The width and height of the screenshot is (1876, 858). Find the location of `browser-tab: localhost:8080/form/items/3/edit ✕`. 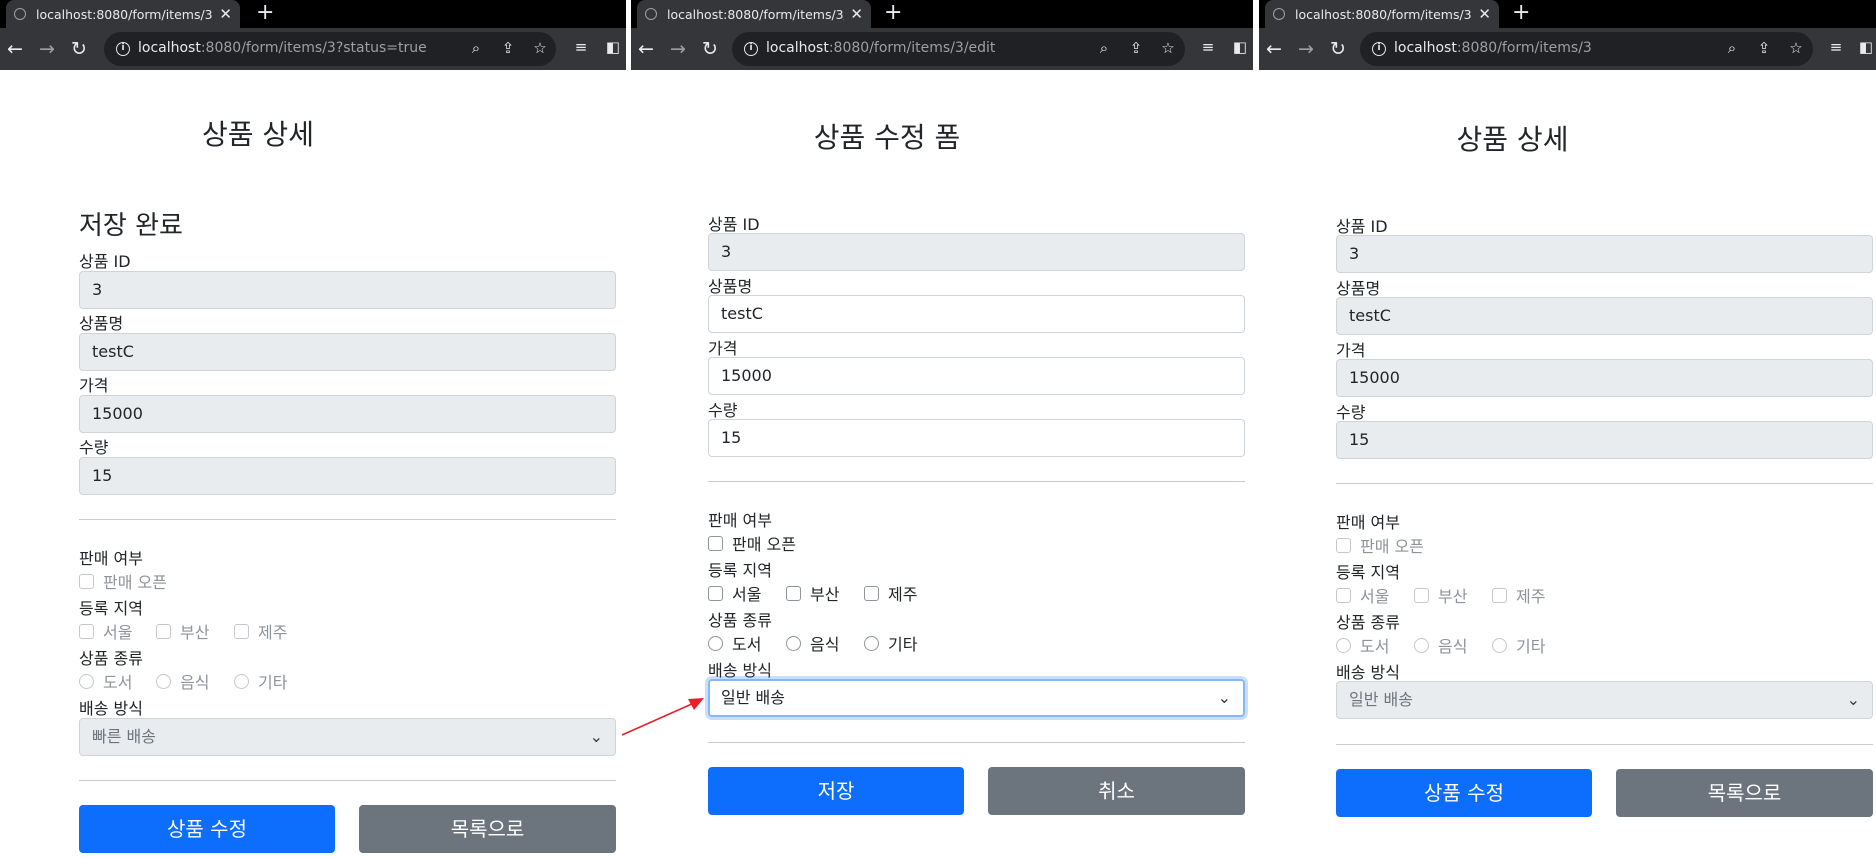

browser-tab: localhost:8080/form/items/3/edit ✕ is located at coordinates (754, 14).